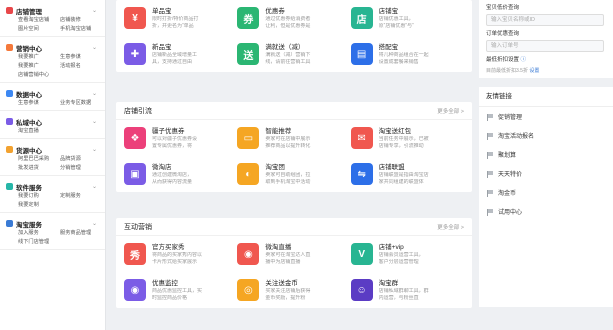  What do you see at coordinates (546, 97) in the screenshot?
I see `friend-links-title: 友情链接` at bounding box center [546, 97].